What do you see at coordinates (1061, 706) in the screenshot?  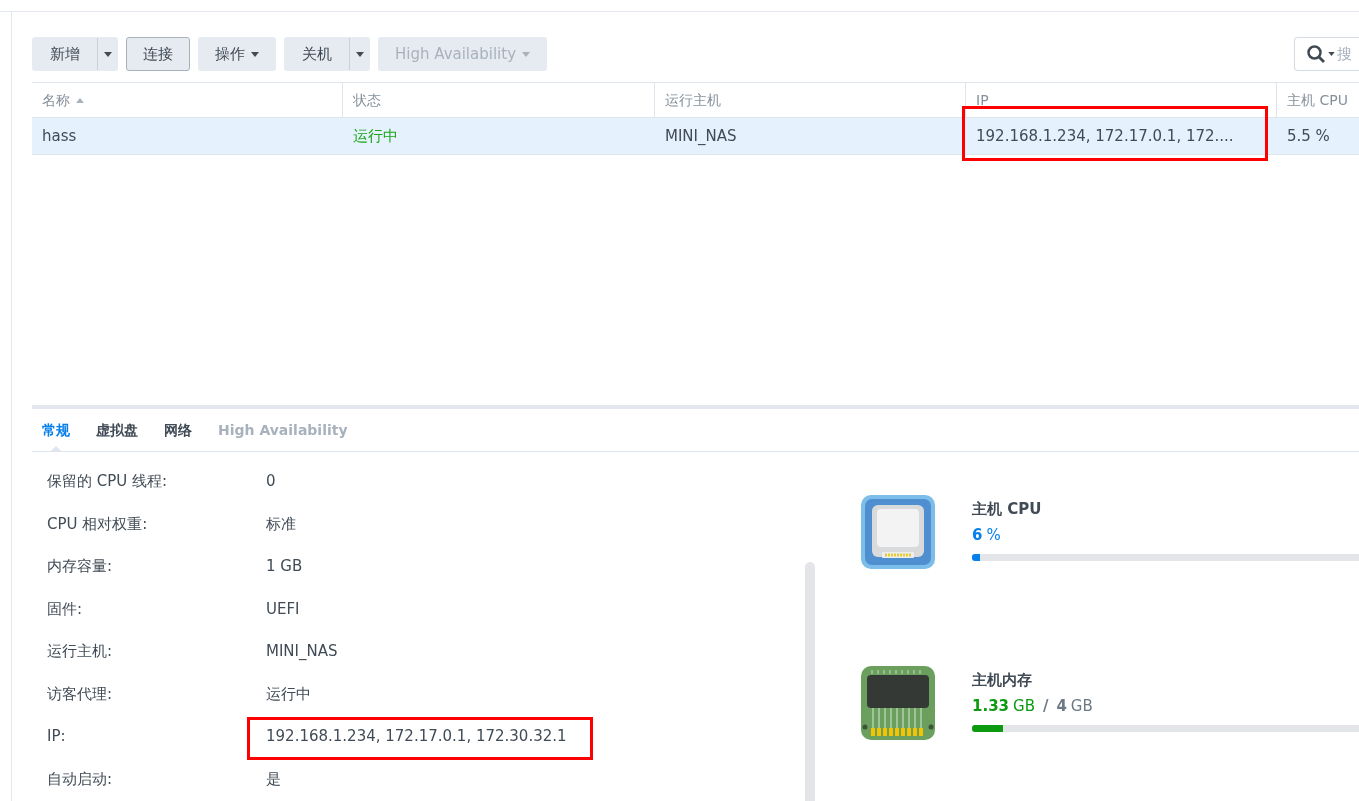 I see `meter-total: 4` at bounding box center [1061, 706].